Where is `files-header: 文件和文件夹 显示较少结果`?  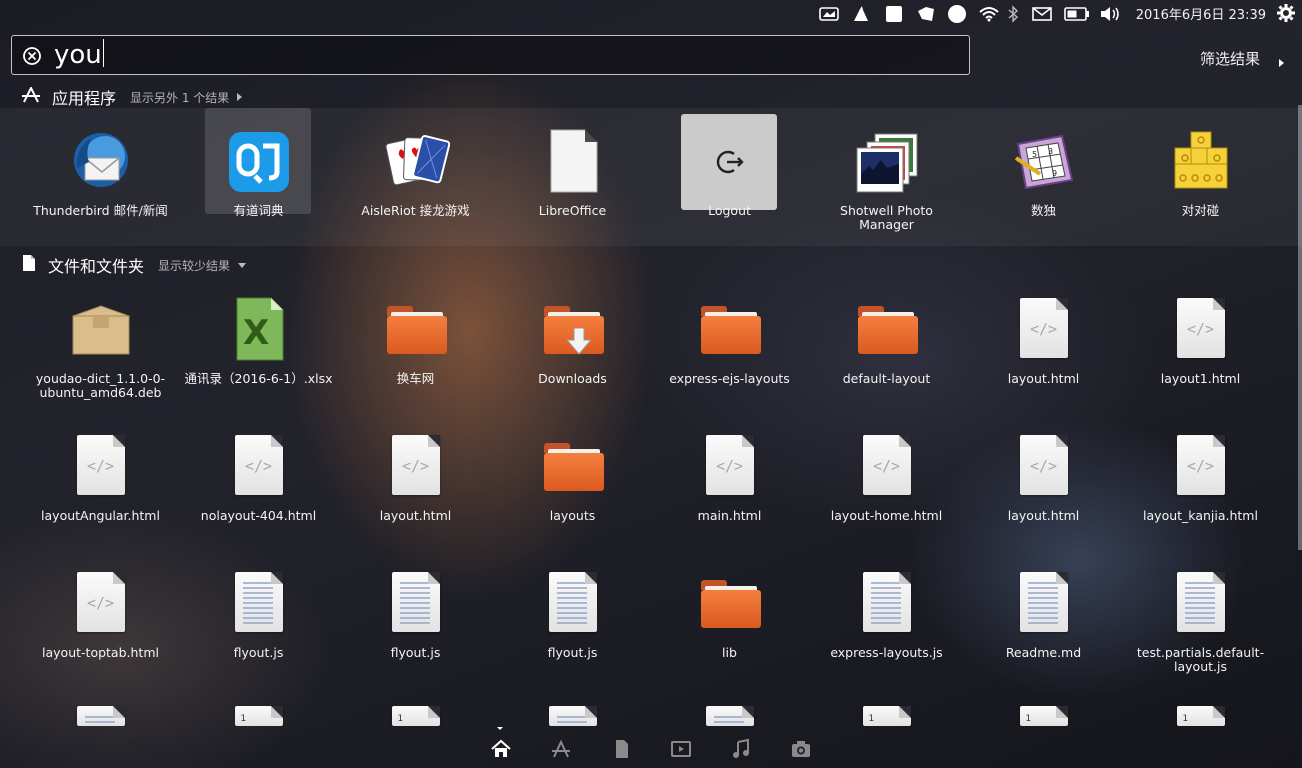
files-header: 文件和文件夹 显示较少结果 is located at coordinates (134, 265).